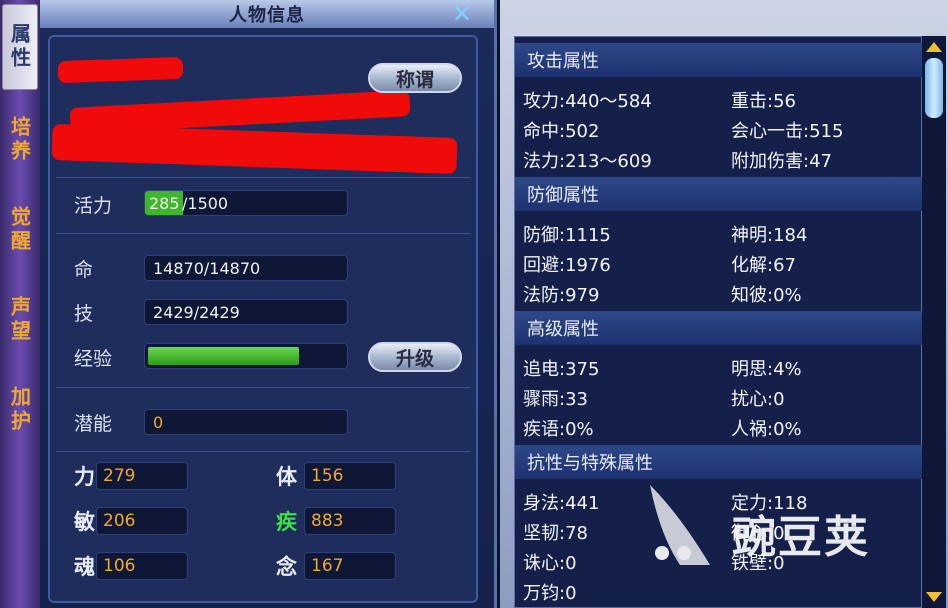  Describe the element at coordinates (350, 476) in the screenshot. I see `stat-constitution-value: 156` at that location.